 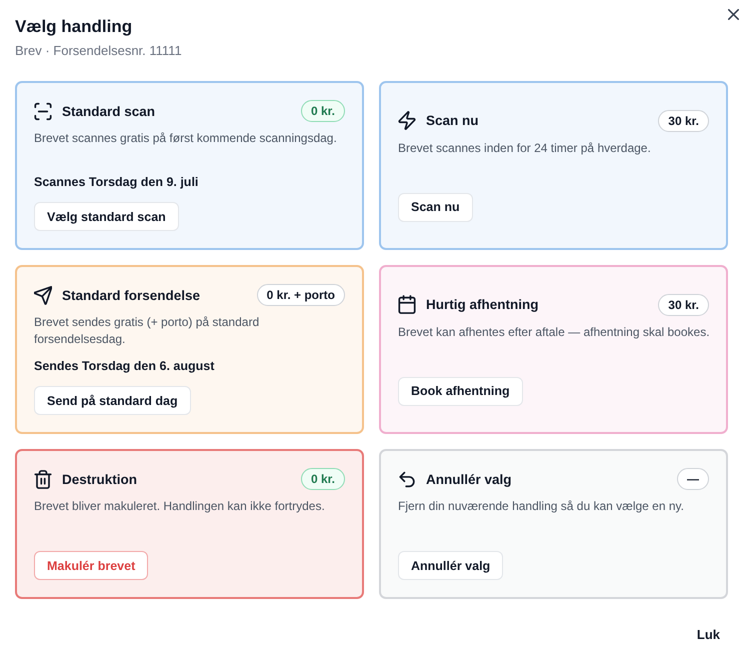 I want to click on option-title: Scan nu, so click(x=453, y=120).